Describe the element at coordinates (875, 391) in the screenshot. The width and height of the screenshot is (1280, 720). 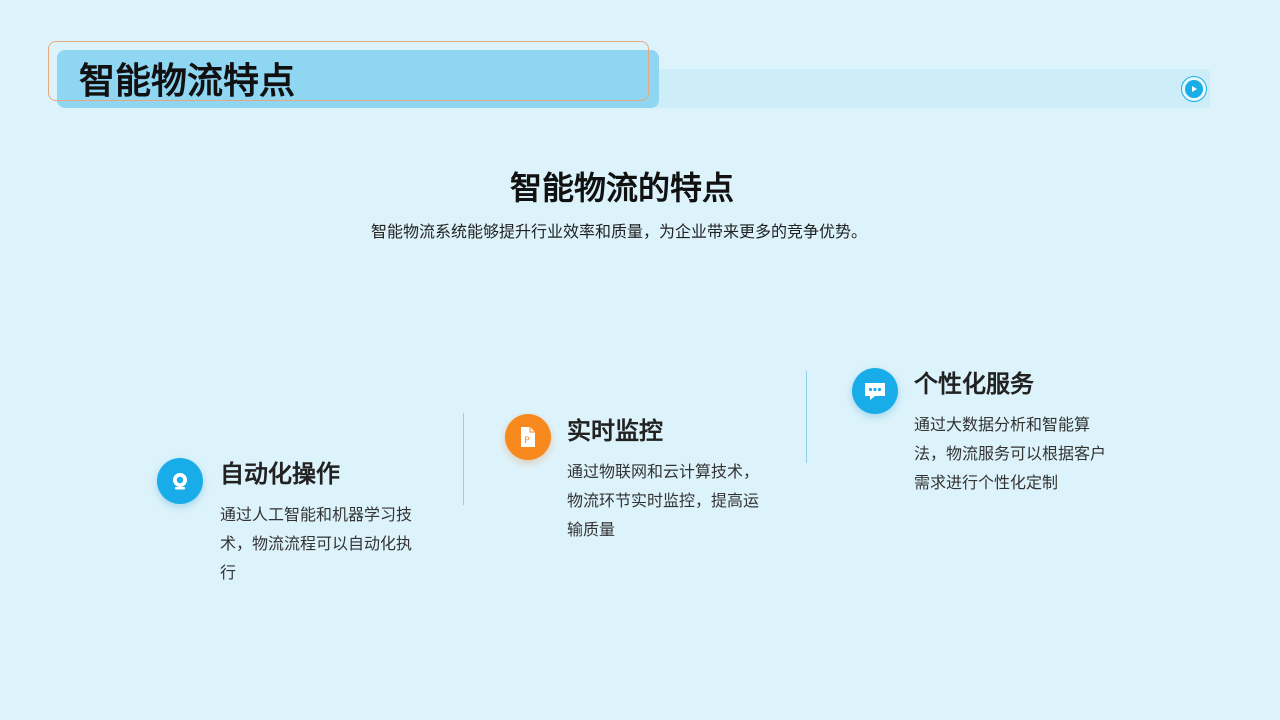
I see `chat-icon` at that location.